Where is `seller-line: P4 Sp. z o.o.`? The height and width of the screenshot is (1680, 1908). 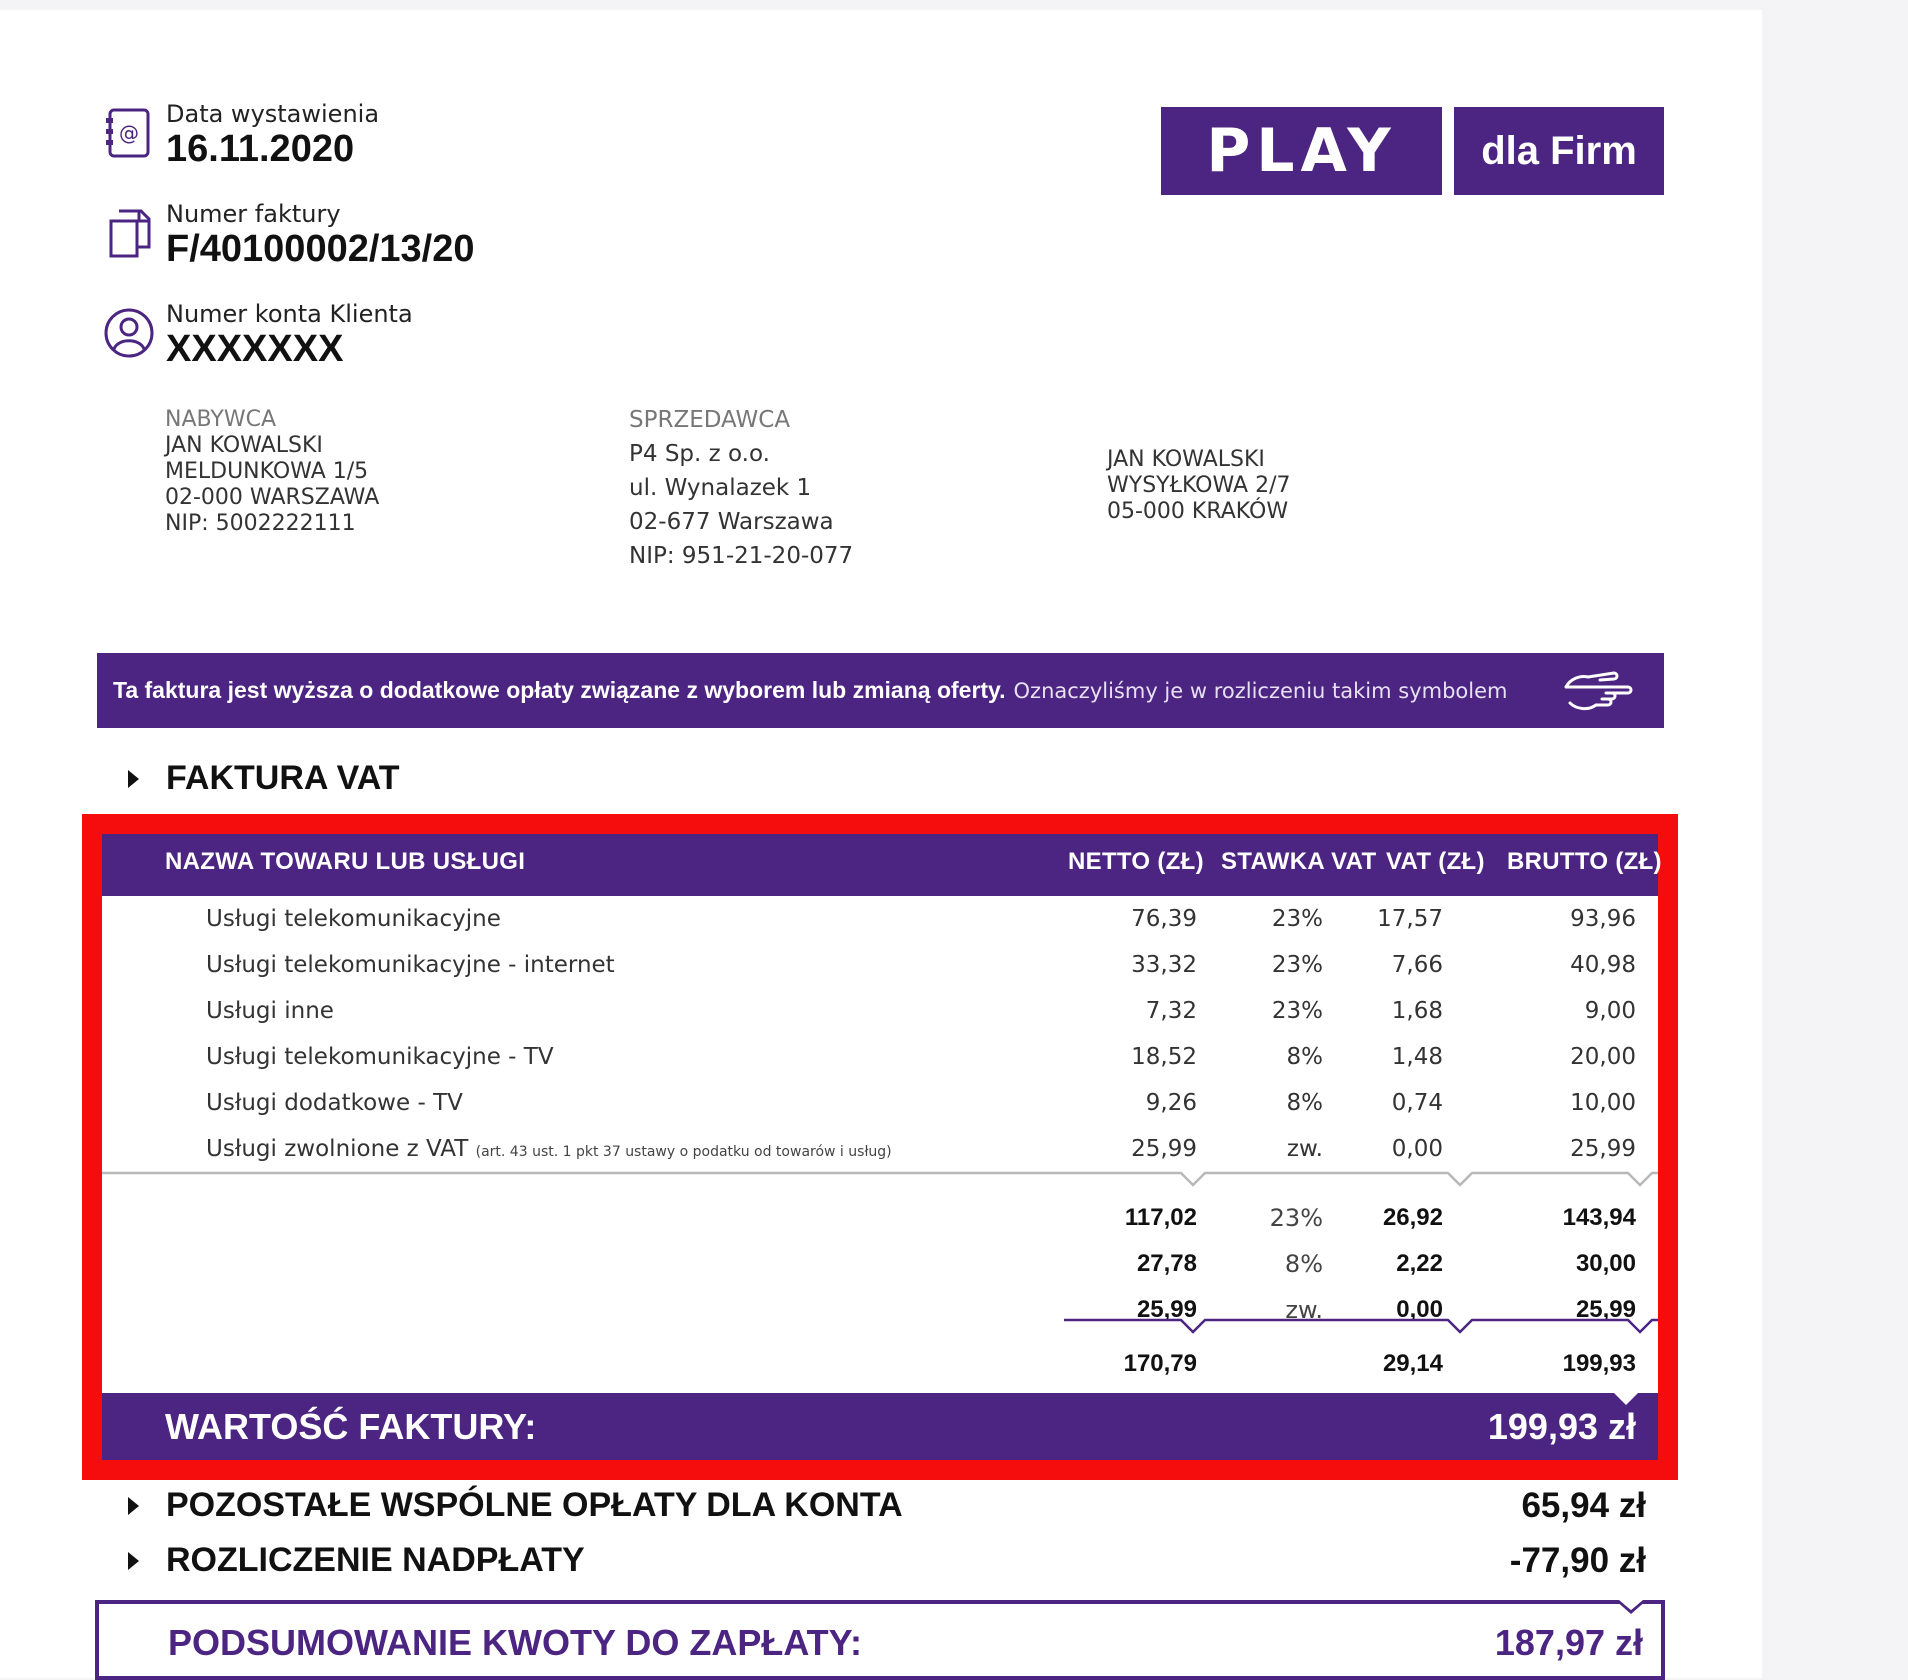
seller-line: P4 Sp. z o.o. is located at coordinates (699, 454).